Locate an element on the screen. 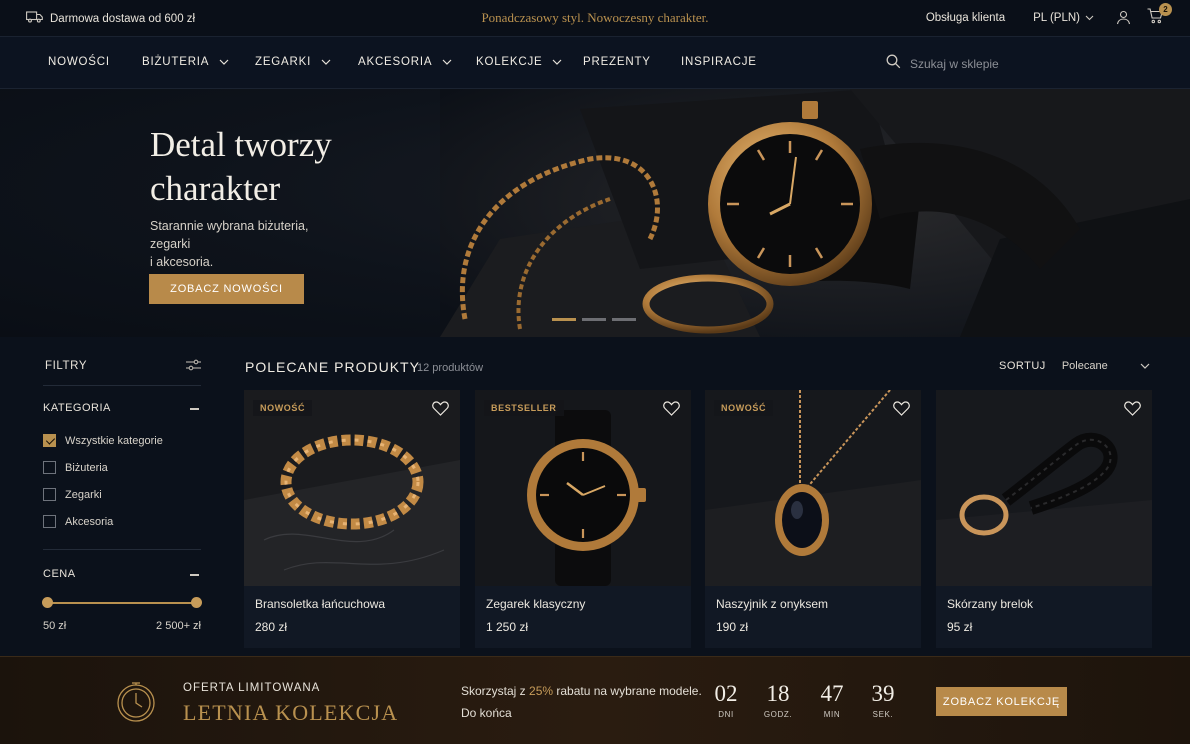 The image size is (1190, 744). language-selector: PL (PLN) is located at coordinates (1063, 18).